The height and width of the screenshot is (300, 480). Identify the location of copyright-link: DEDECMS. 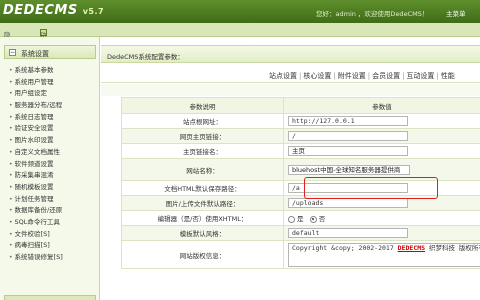
(411, 248).